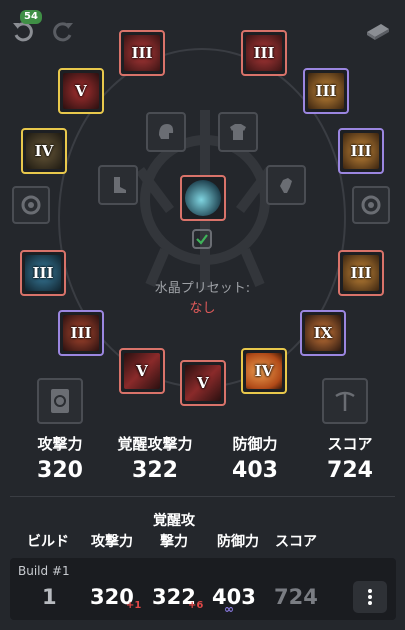 The image size is (405, 630). What do you see at coordinates (361, 151) in the screenshot?
I see `right-ring-lower-slot: III` at bounding box center [361, 151].